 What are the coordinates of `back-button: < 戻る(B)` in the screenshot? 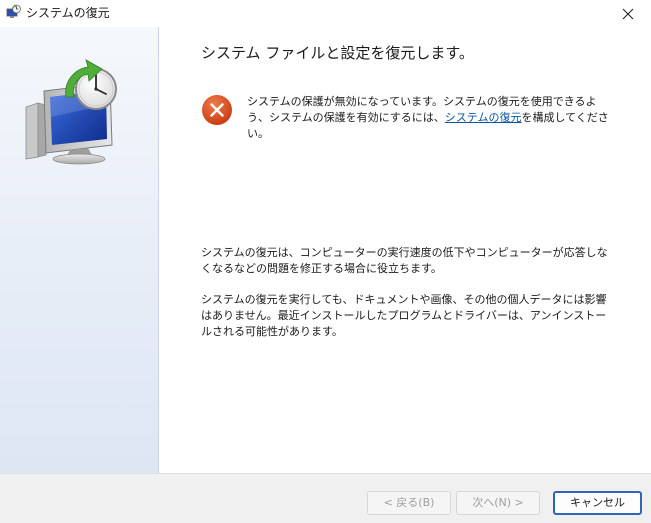 It's located at (409, 503).